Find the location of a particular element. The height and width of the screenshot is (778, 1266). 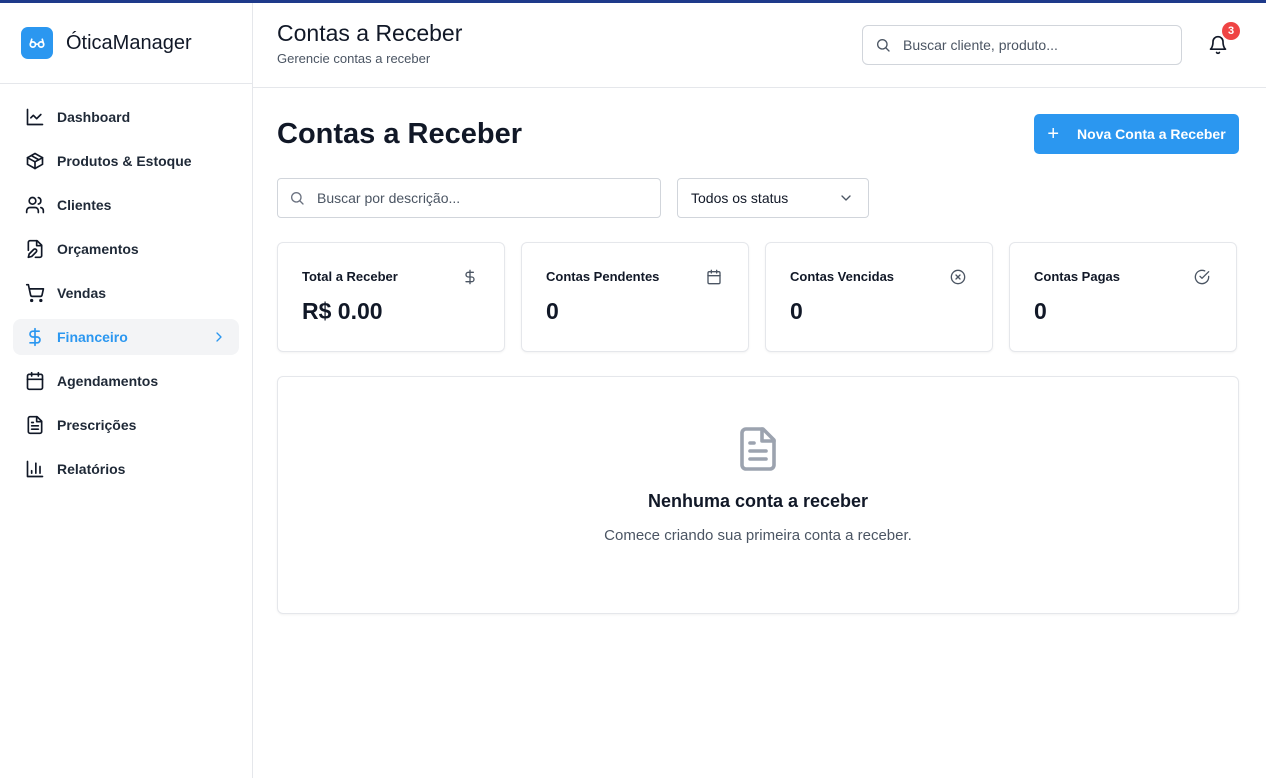

page-heading-row: Contas a Receber + Nova Conta a Receber is located at coordinates (758, 133).